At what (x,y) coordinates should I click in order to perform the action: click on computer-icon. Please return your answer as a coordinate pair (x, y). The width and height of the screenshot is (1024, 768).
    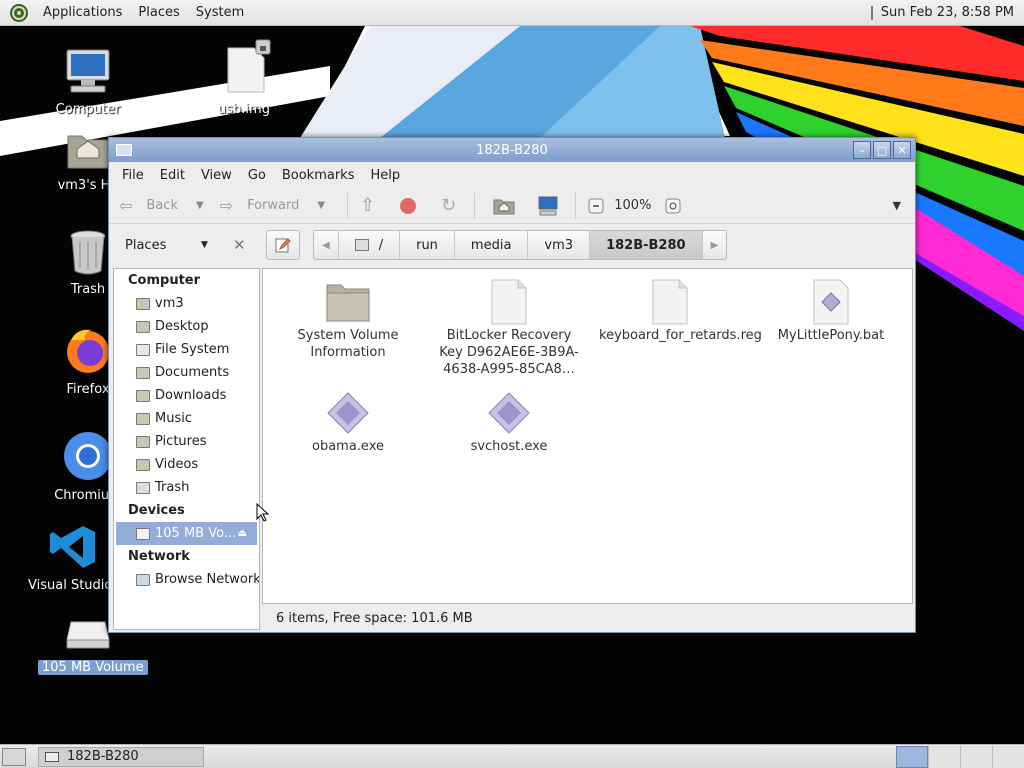
    Looking at the image, I should click on (548, 205).